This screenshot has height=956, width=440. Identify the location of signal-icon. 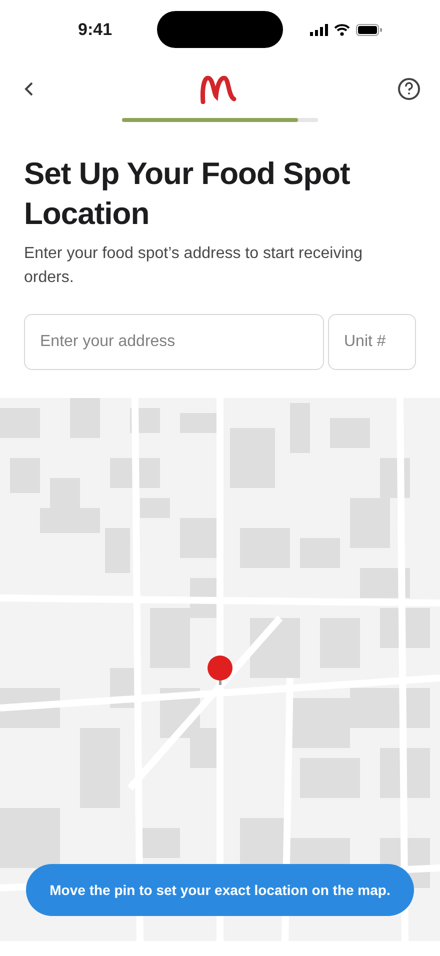
(319, 30).